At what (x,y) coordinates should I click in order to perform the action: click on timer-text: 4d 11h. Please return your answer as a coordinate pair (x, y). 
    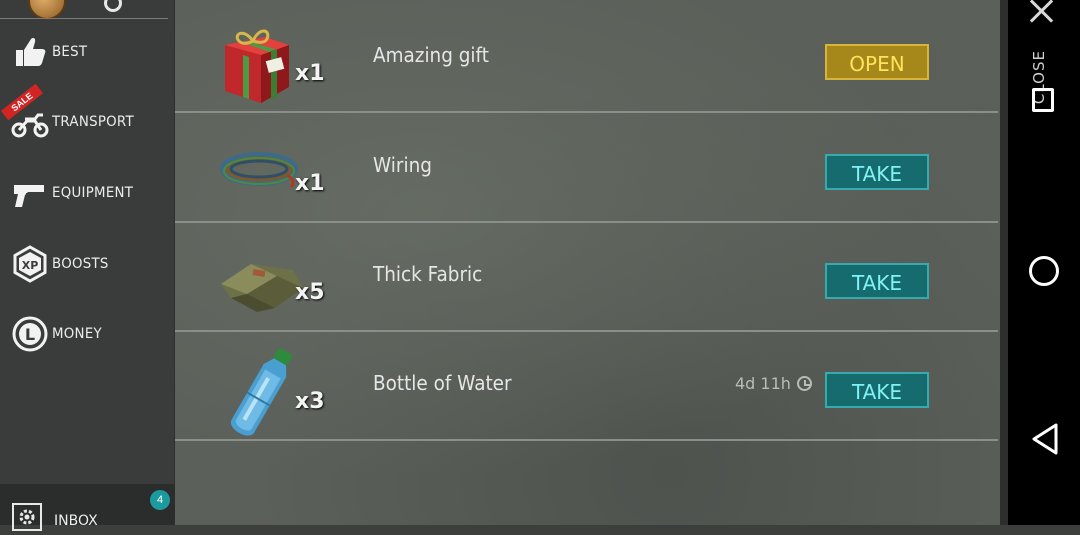
    Looking at the image, I should click on (763, 383).